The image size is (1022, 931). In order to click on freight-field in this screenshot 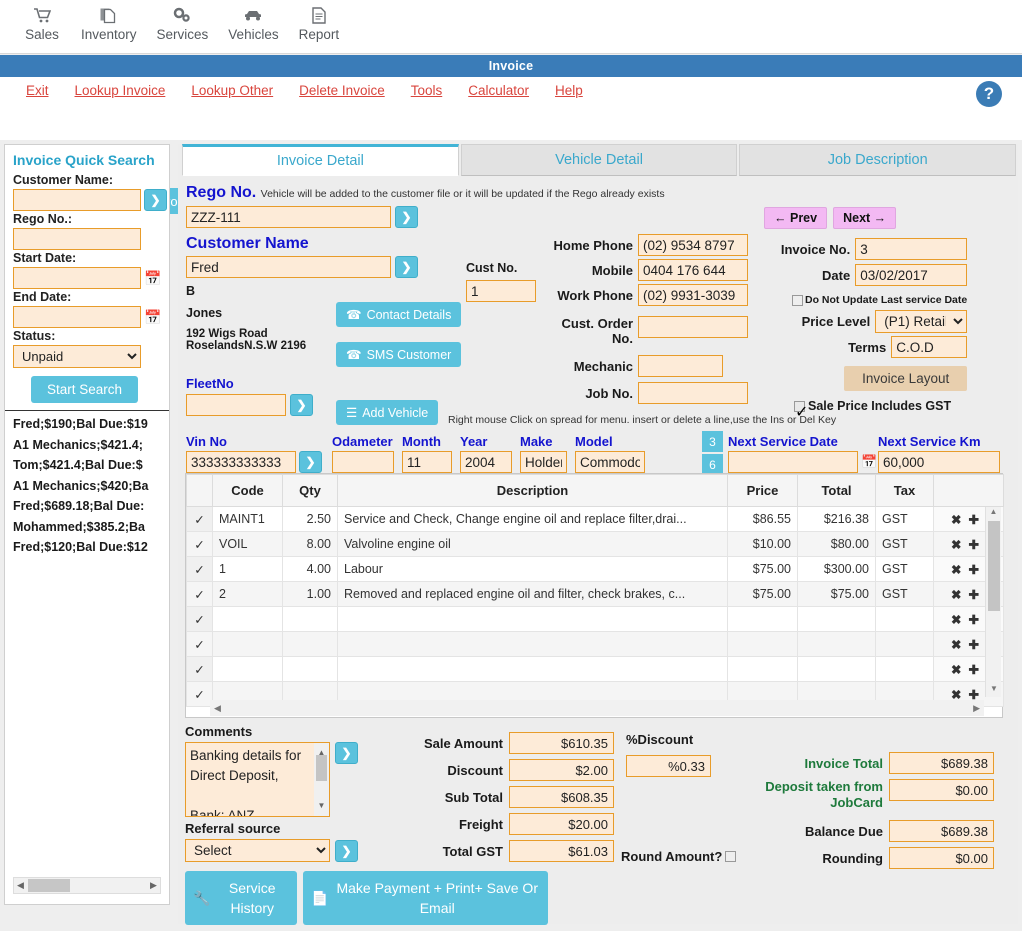, I will do `click(561, 824)`.